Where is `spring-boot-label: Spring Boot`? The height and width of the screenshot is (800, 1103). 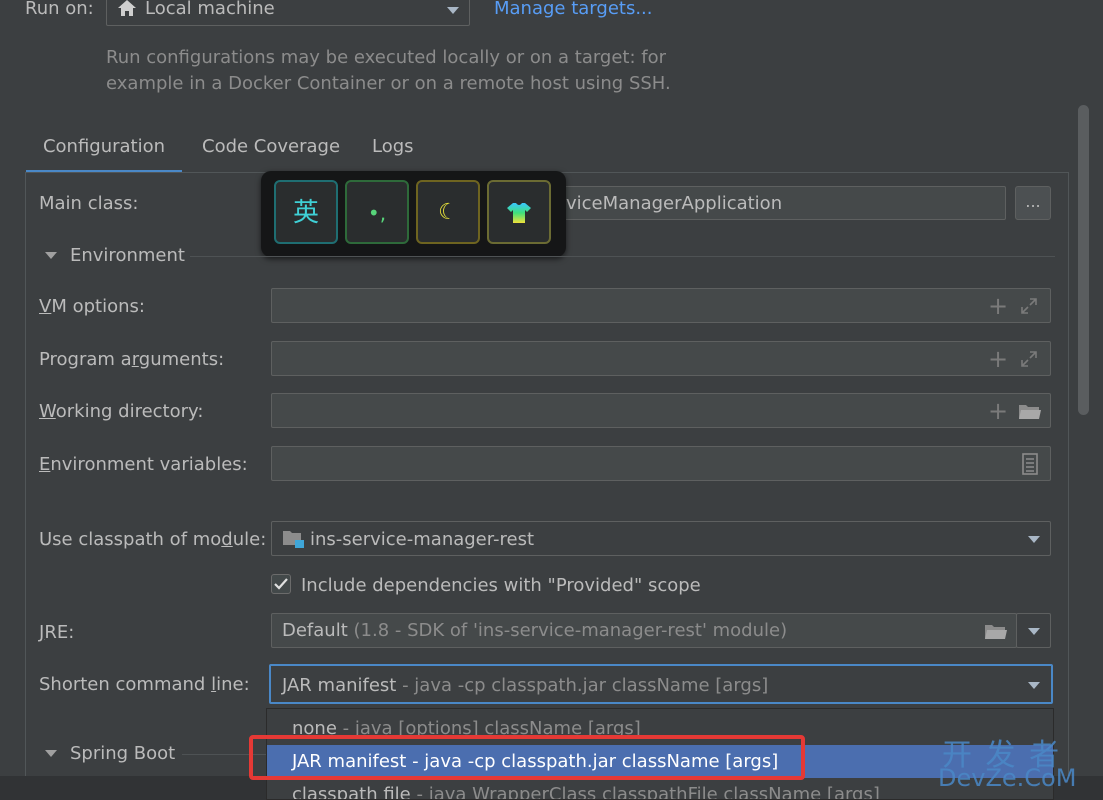 spring-boot-label: Spring Boot is located at coordinates (123, 753).